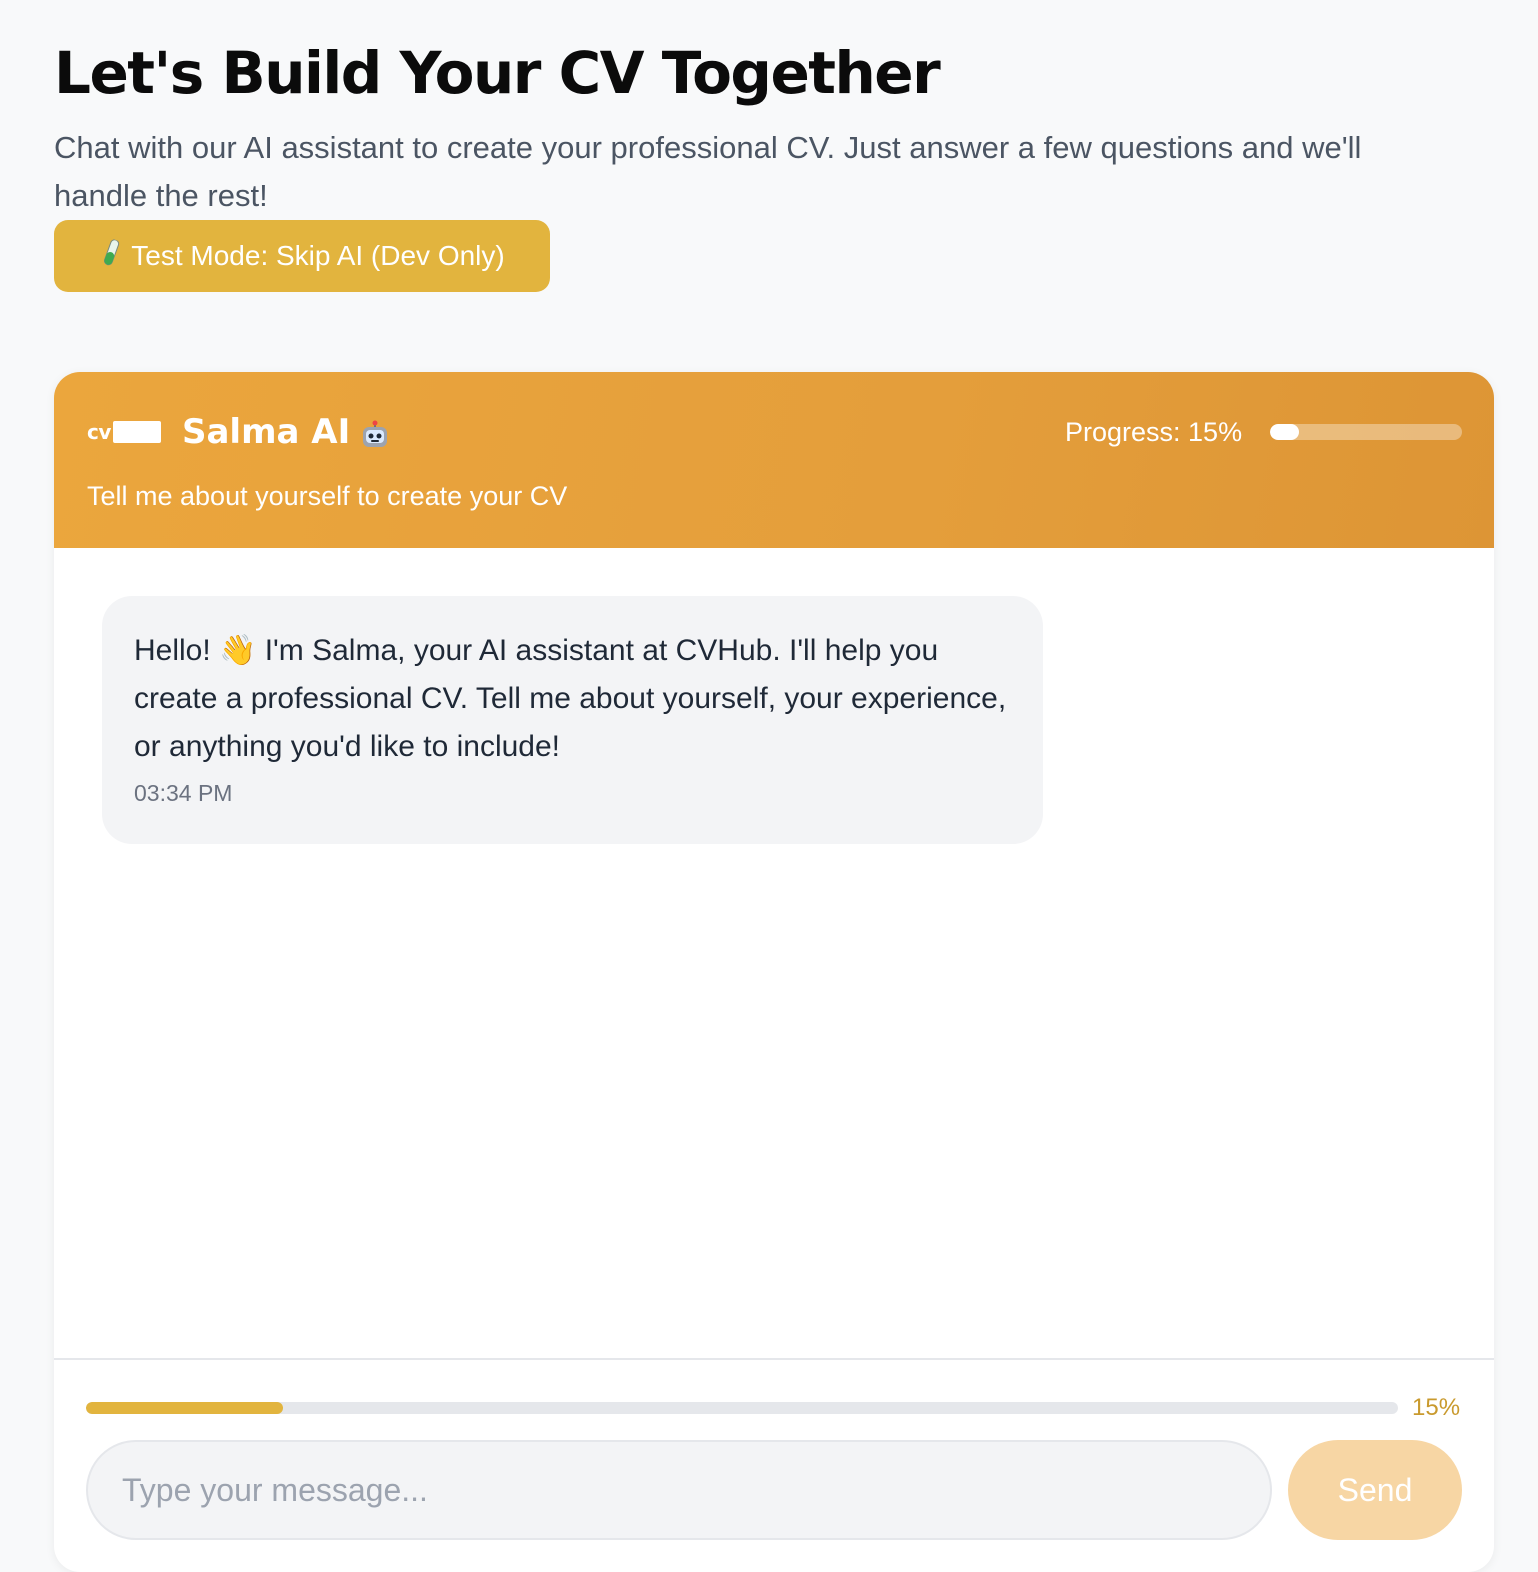  Describe the element at coordinates (1154, 432) in the screenshot. I see `progress-label: Progress: 15%` at that location.